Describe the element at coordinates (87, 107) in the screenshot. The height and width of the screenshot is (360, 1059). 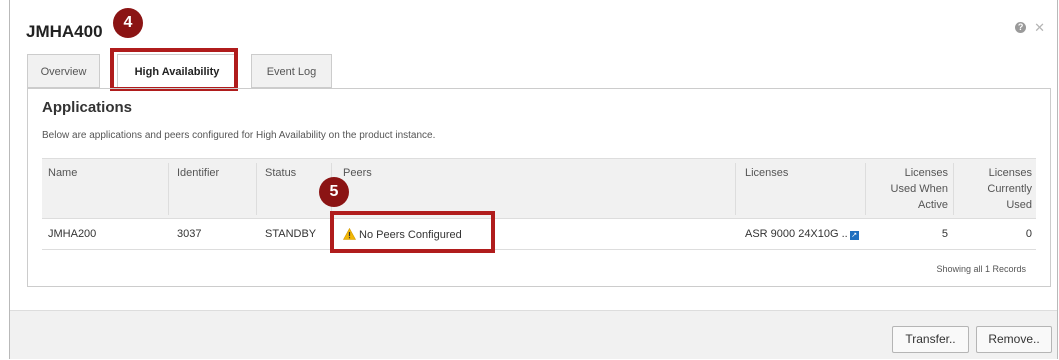
I see `section-title: Applications` at that location.